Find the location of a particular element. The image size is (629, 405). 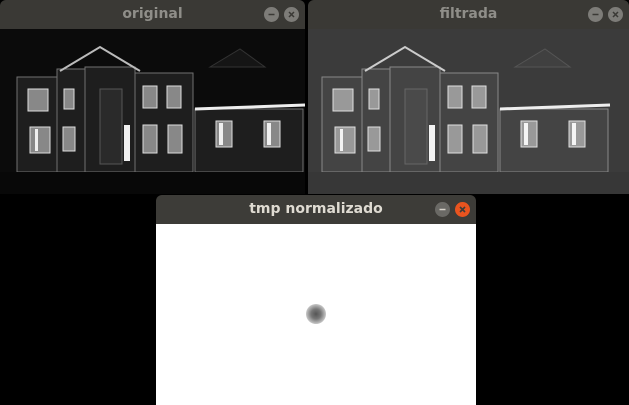

titlebar-tmp-normalizado: tmp normalizado is located at coordinates (316, 209).